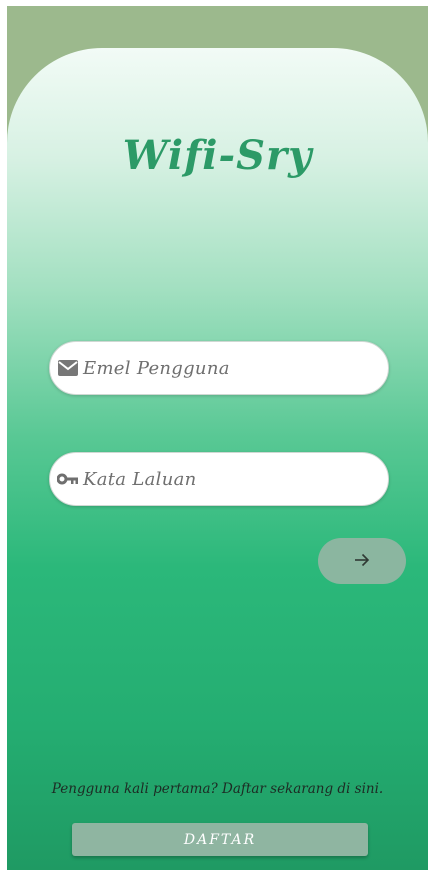 The width and height of the screenshot is (428, 870). What do you see at coordinates (156, 368) in the screenshot?
I see `email-placeholder: Emel Pengguna` at bounding box center [156, 368].